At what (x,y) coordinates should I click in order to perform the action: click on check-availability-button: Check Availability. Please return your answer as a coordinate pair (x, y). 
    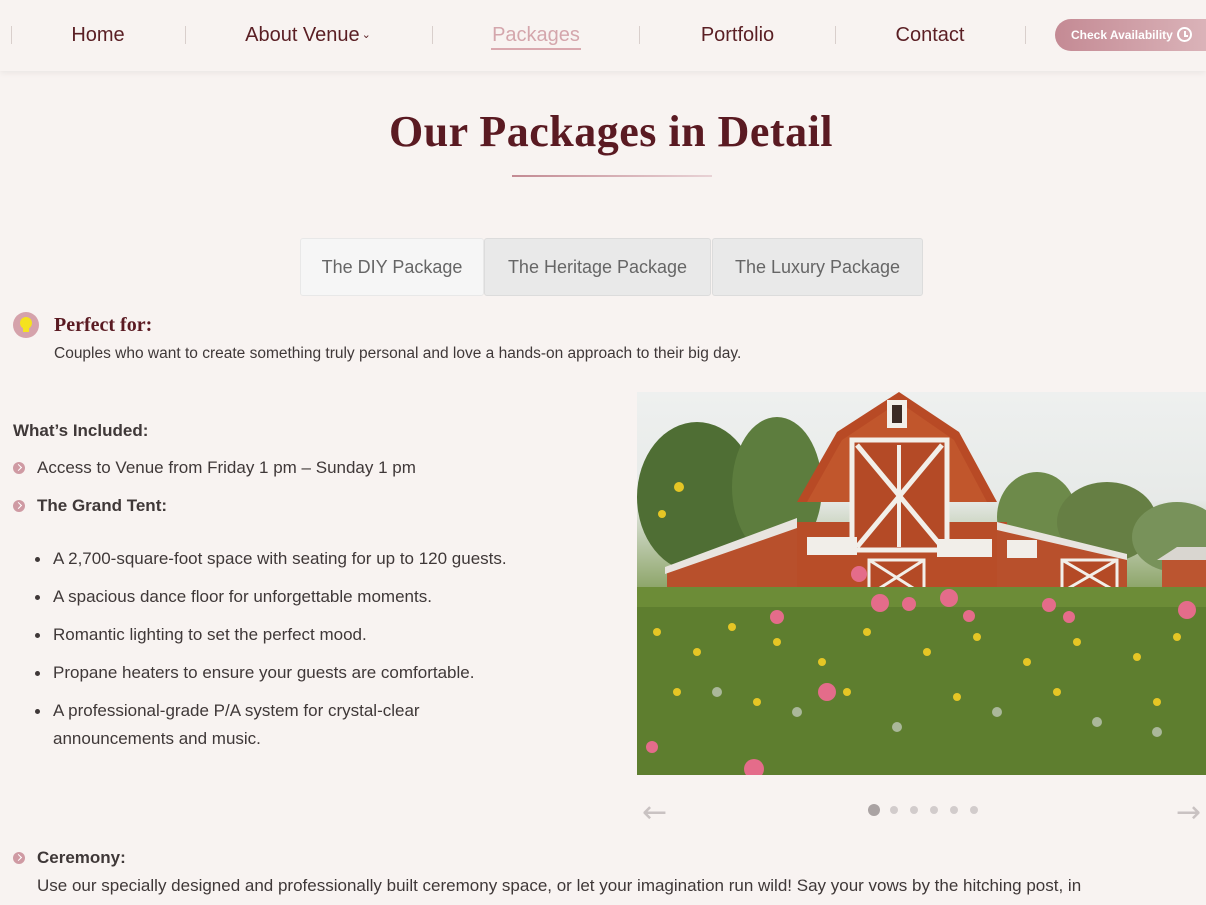
    Looking at the image, I should click on (1130, 35).